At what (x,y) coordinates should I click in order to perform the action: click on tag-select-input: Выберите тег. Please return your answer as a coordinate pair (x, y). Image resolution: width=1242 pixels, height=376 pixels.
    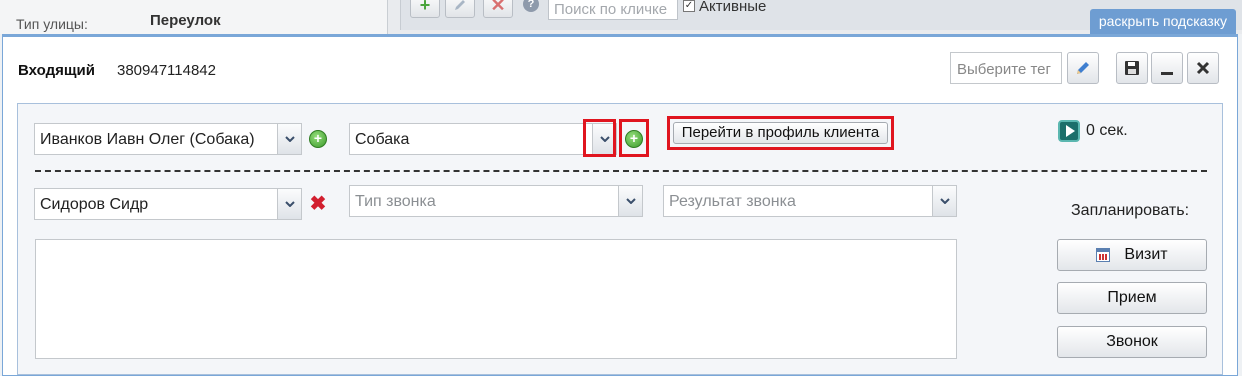
    Looking at the image, I should click on (1006, 68).